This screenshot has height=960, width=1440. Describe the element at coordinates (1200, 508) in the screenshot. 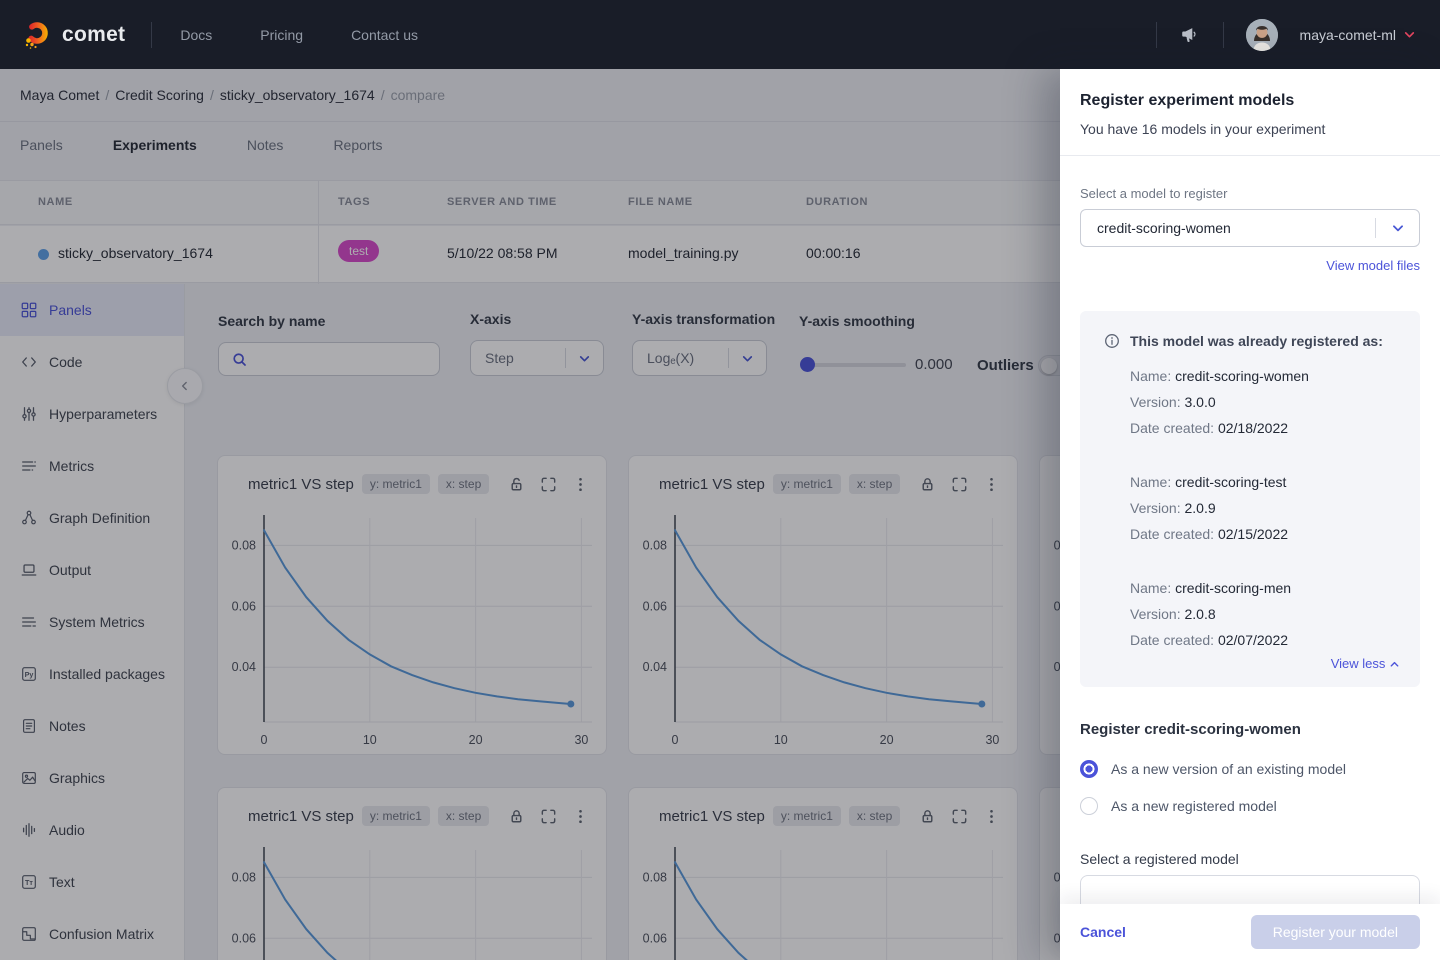

I see `model-version: 2.0.9` at that location.